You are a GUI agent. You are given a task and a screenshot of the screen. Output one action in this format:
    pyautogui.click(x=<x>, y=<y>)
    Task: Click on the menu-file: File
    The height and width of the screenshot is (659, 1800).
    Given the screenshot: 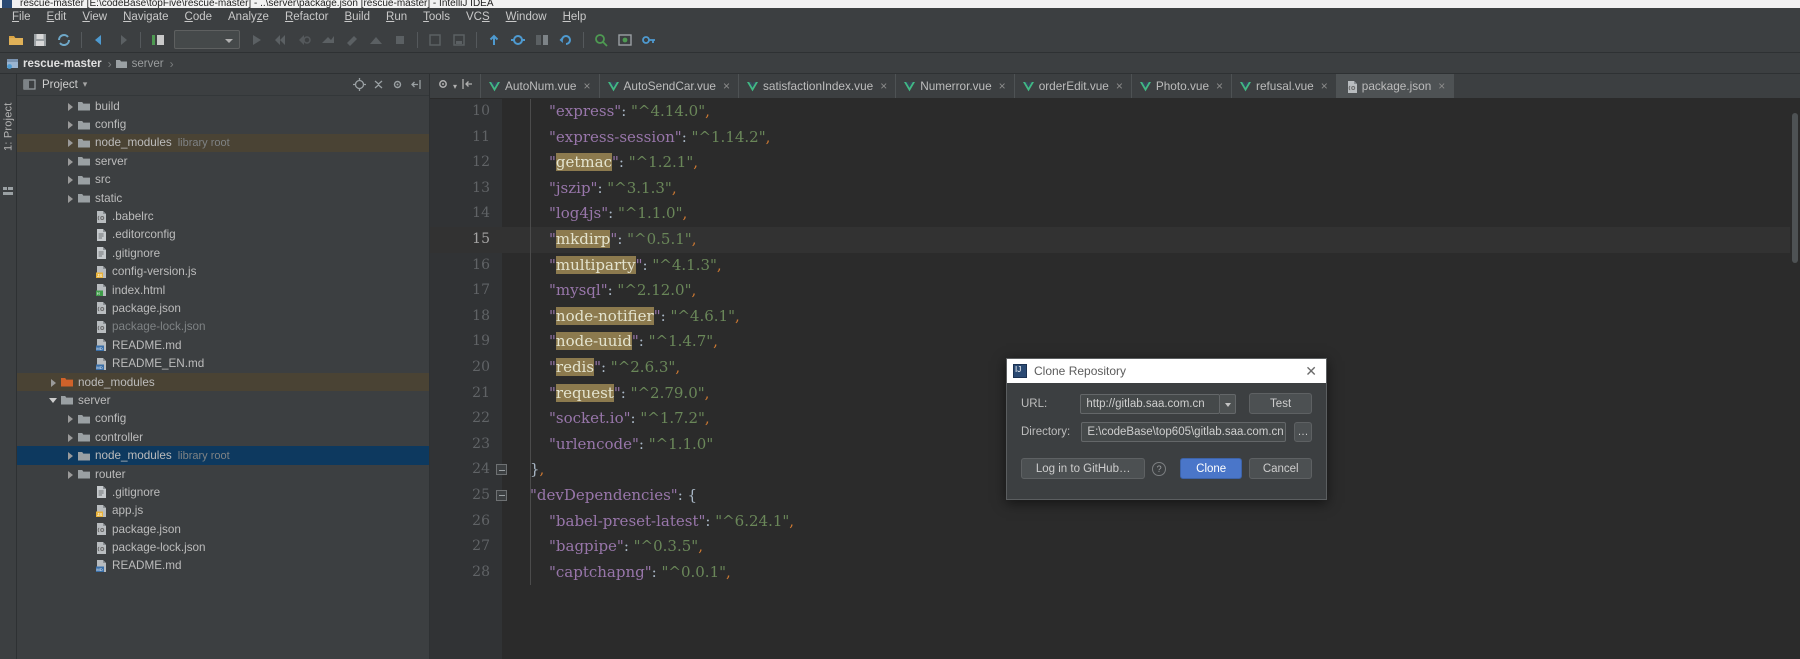 What is the action you would take?
    pyautogui.click(x=21, y=17)
    